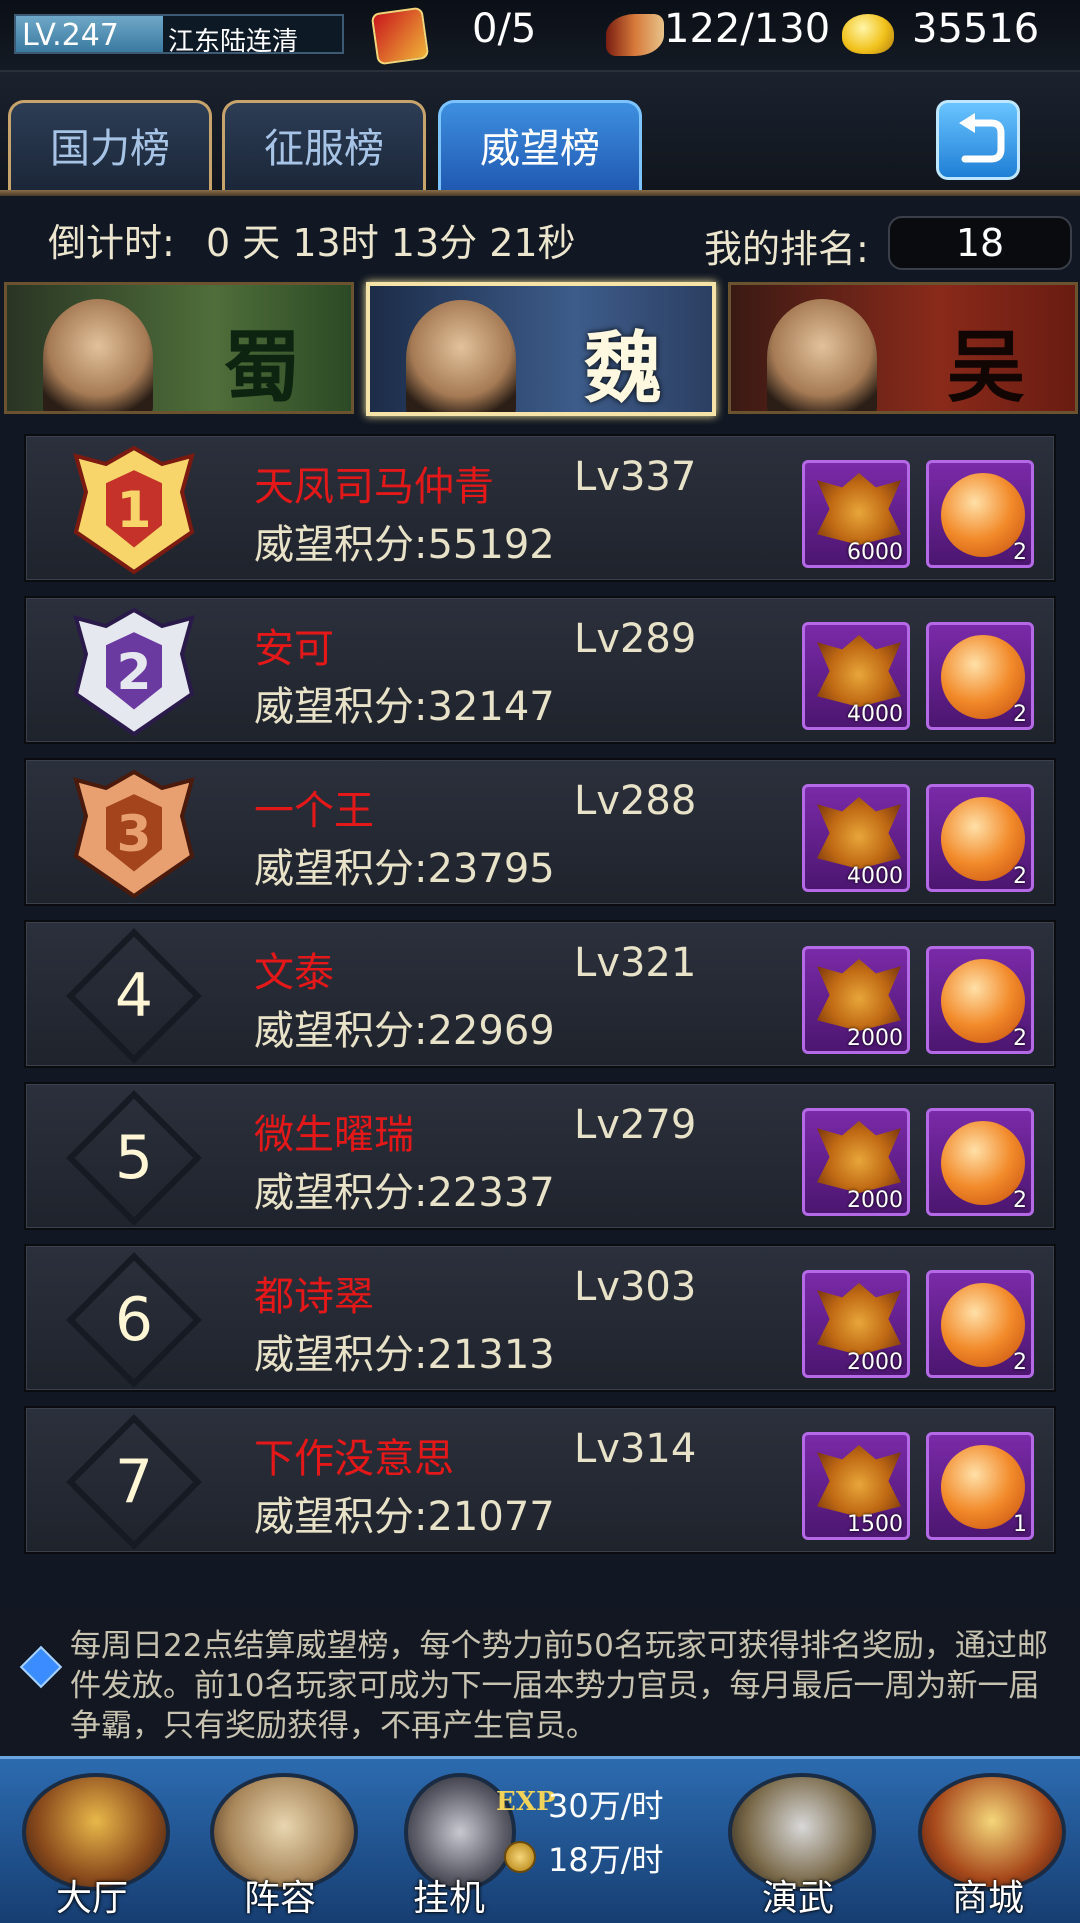 The width and height of the screenshot is (1080, 1923). What do you see at coordinates (540, 1318) in the screenshot?
I see `ranking-row: 6 都诗翠 Lv303 威望积分:21313 2000 2` at bounding box center [540, 1318].